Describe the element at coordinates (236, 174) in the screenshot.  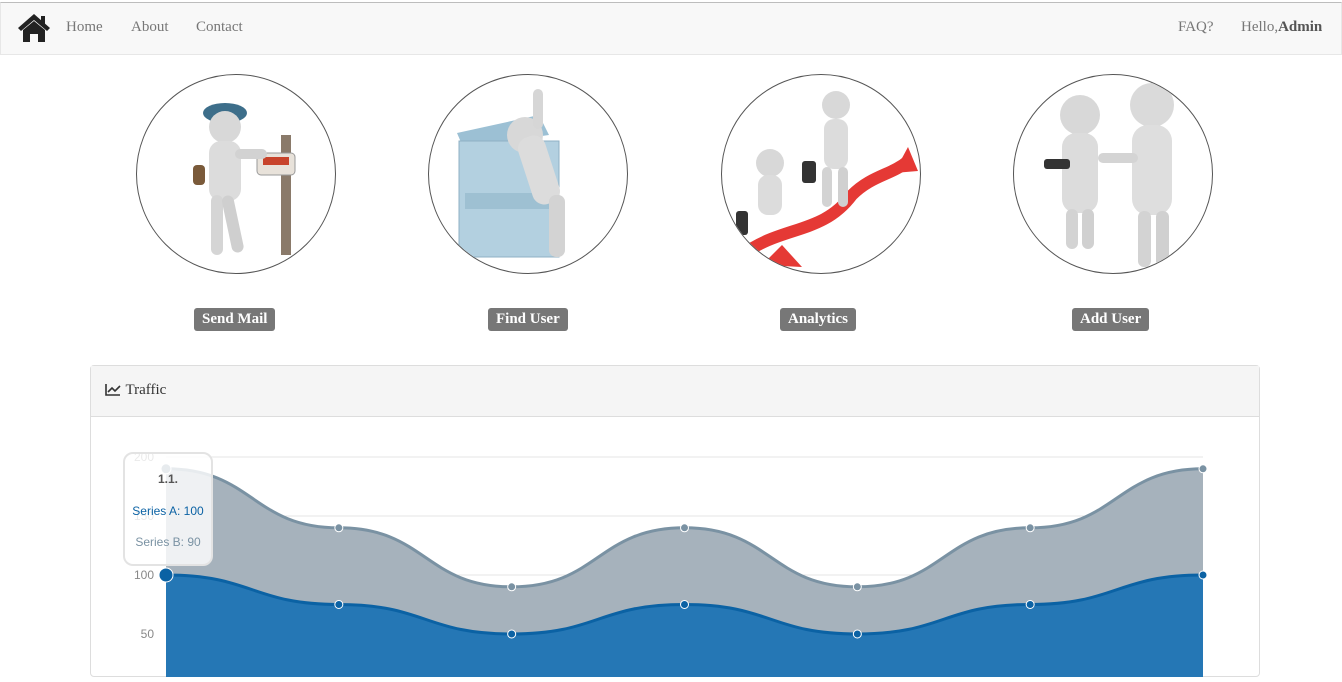
I see `mail-carrier-figure` at that location.